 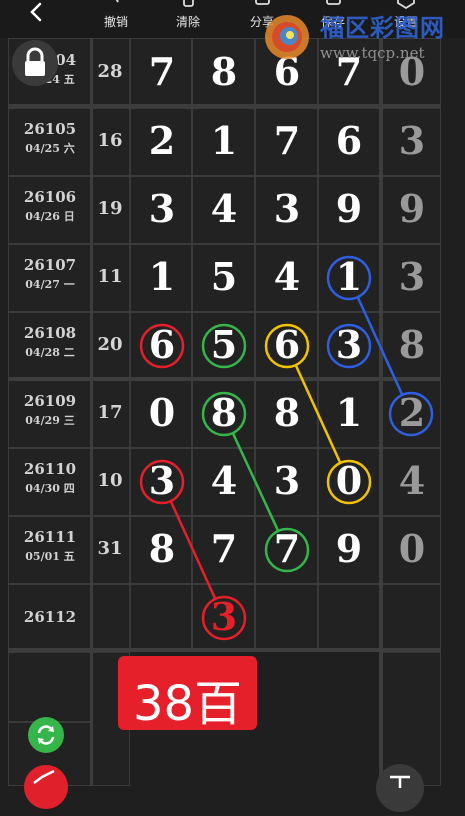 What do you see at coordinates (50, 469) in the screenshot?
I see `issue-number: 26110` at bounding box center [50, 469].